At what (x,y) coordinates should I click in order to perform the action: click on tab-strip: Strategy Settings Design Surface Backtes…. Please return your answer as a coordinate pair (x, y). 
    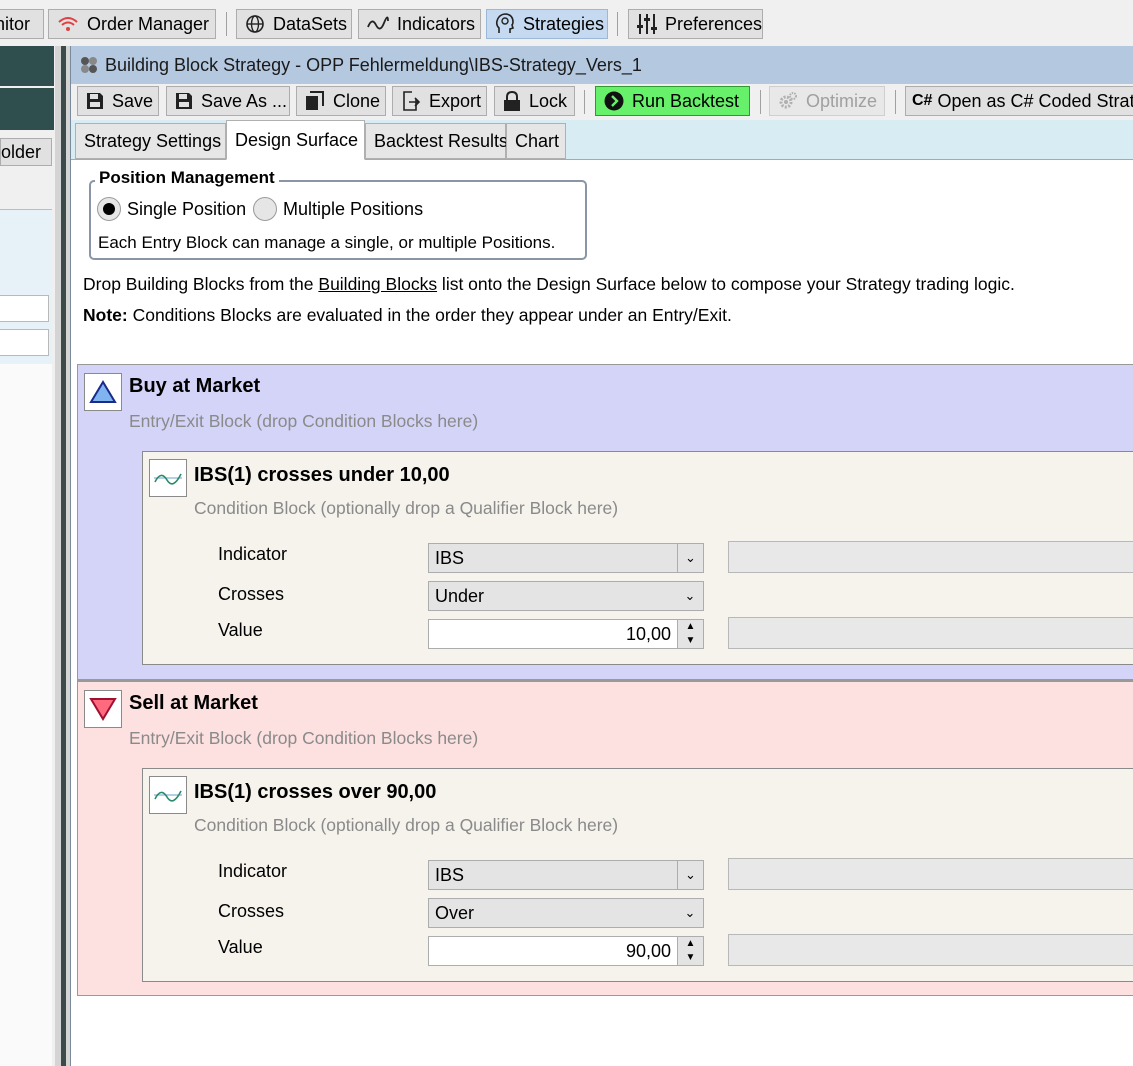
    Looking at the image, I should click on (602, 140).